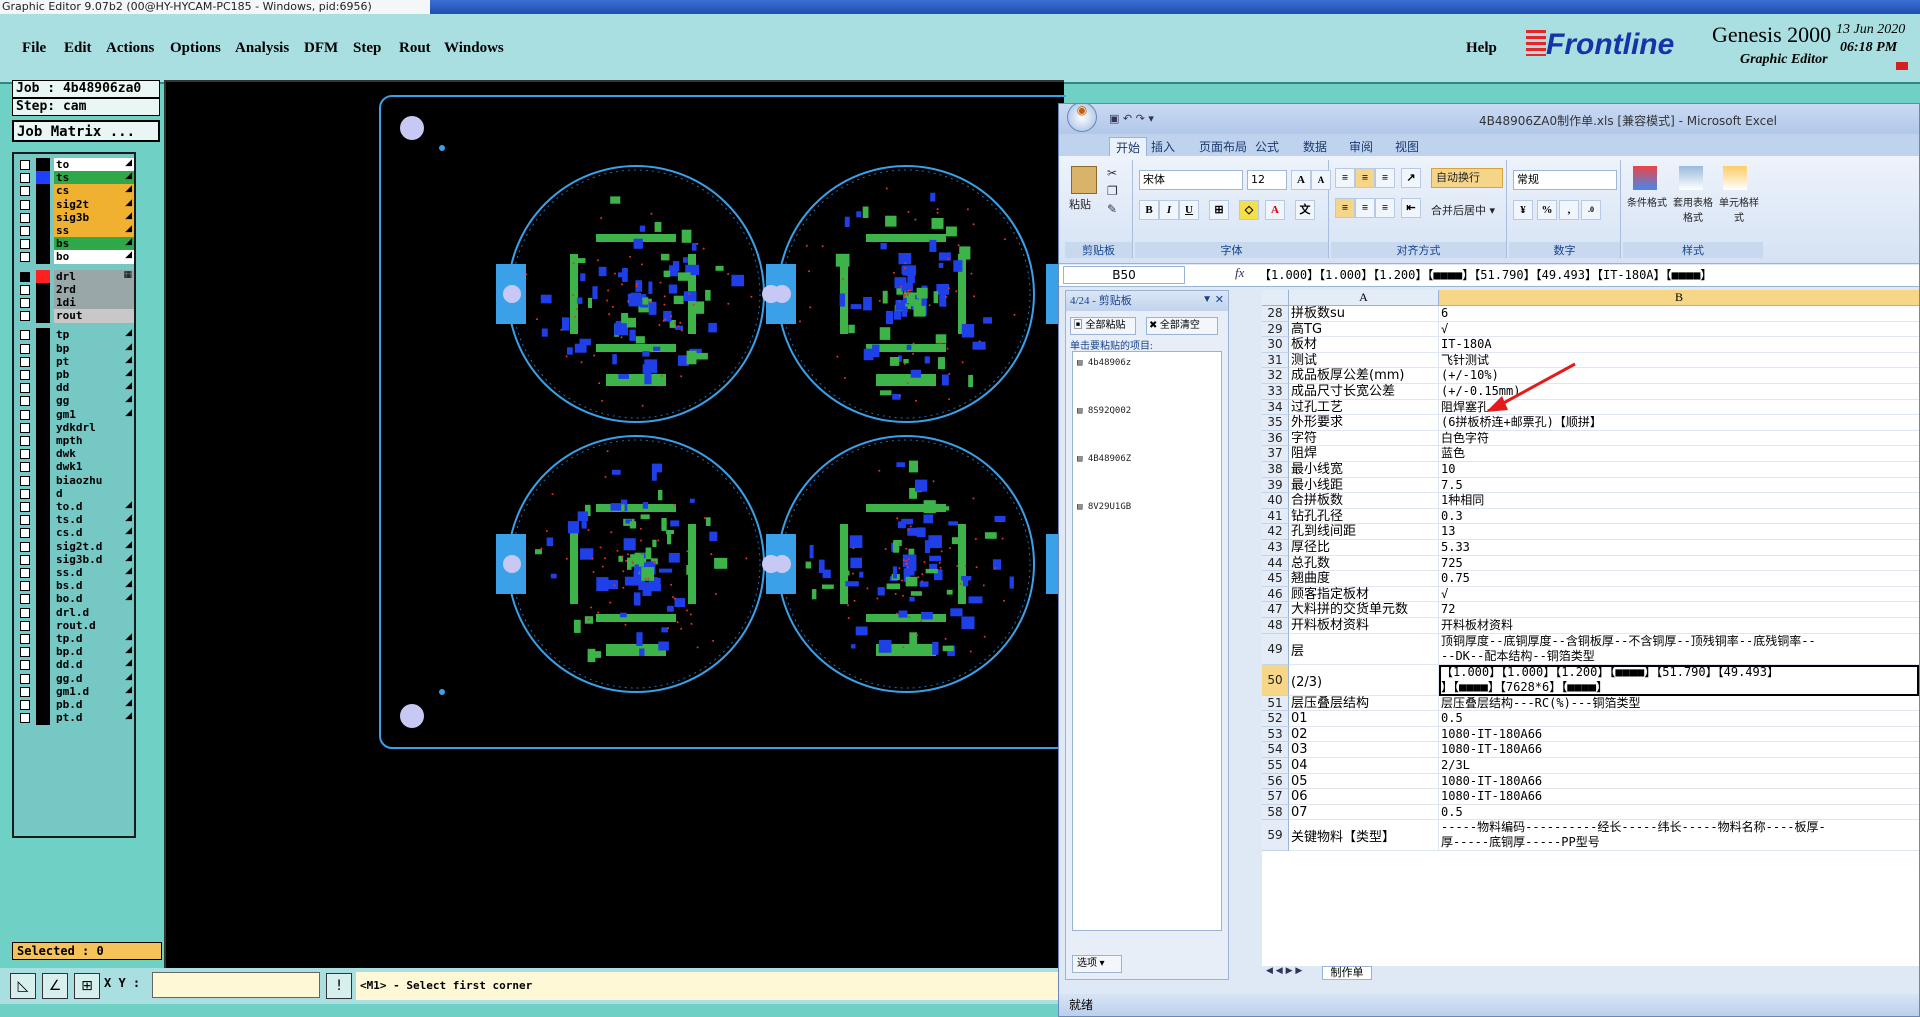 The width and height of the screenshot is (1920, 1017). I want to click on cell-a: 07, so click(1364, 812).